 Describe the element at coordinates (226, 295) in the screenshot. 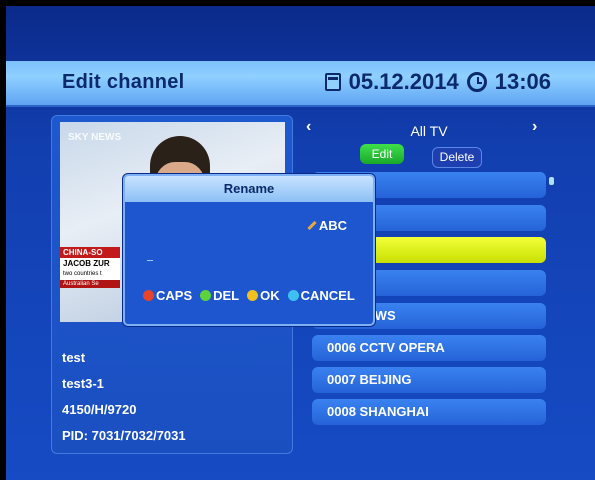

I see `del-key-label: DEL` at that location.